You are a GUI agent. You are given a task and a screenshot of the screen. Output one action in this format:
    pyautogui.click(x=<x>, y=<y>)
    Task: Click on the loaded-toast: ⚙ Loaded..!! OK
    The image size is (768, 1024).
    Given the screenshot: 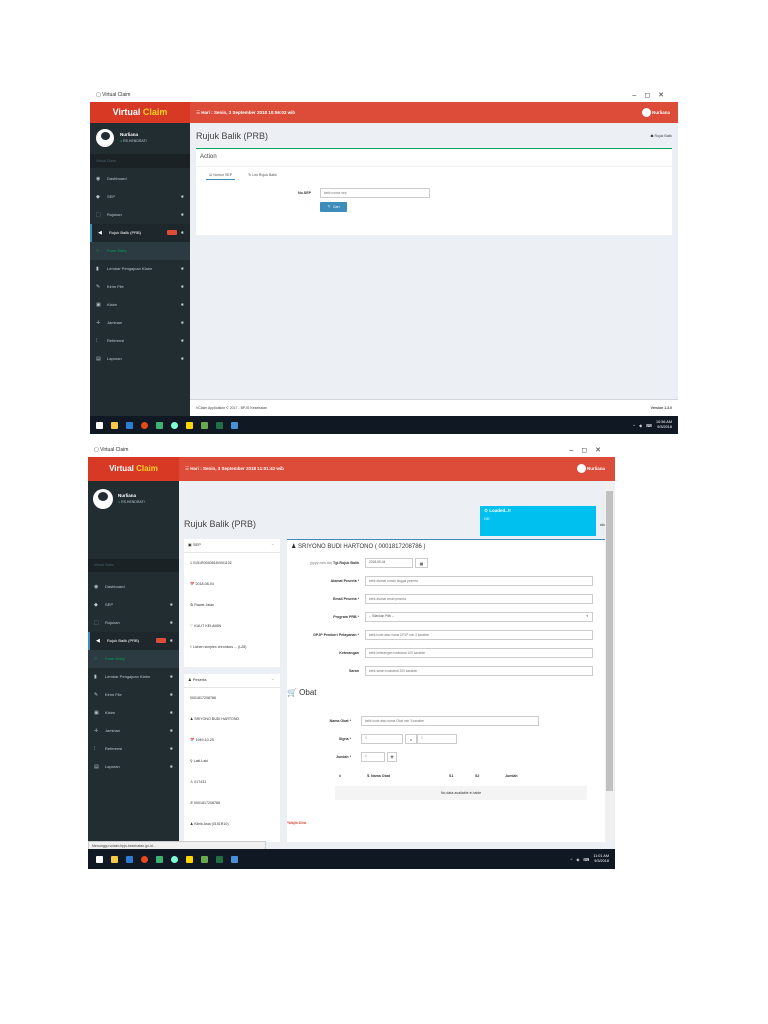 What is the action you would take?
    pyautogui.click(x=538, y=521)
    